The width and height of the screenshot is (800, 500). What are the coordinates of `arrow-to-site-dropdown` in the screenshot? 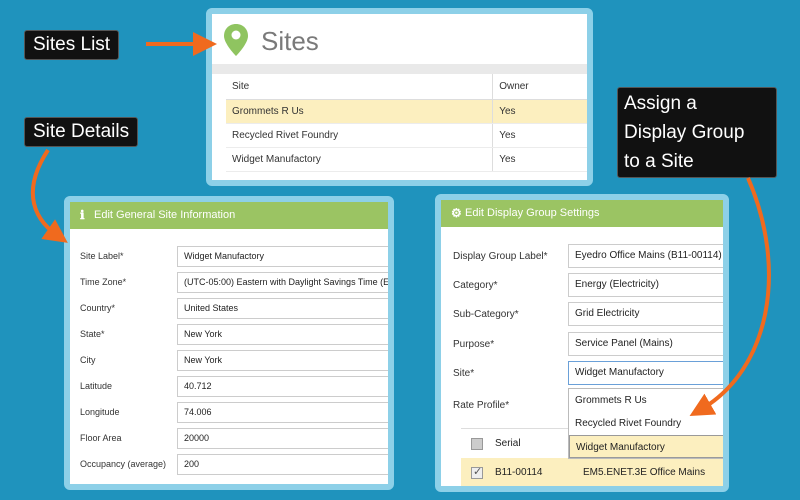 It's located at (730, 296).